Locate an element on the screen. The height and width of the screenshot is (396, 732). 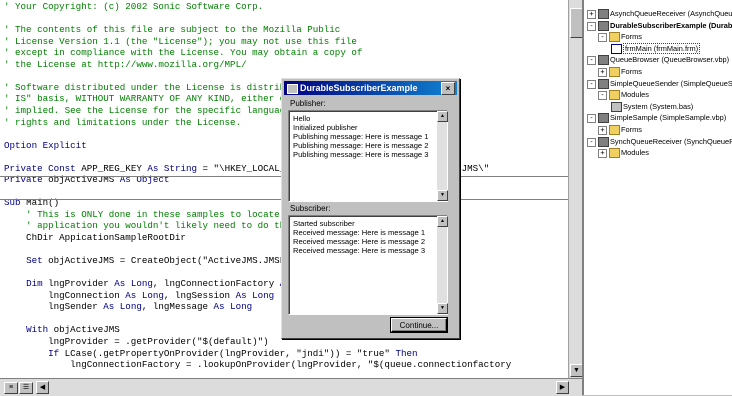
code-line: Option Explicit is located at coordinates (45, 146).